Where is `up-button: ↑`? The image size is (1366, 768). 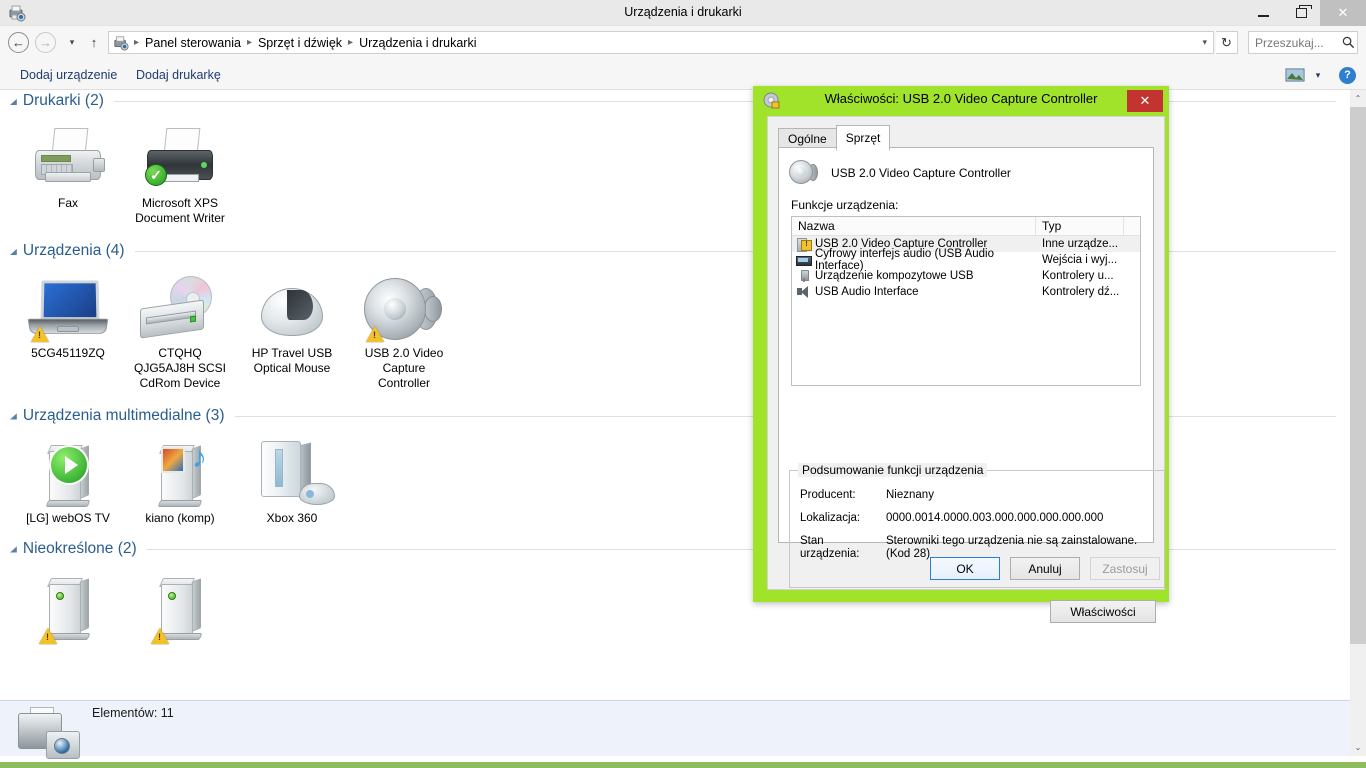 up-button: ↑ is located at coordinates (94, 42).